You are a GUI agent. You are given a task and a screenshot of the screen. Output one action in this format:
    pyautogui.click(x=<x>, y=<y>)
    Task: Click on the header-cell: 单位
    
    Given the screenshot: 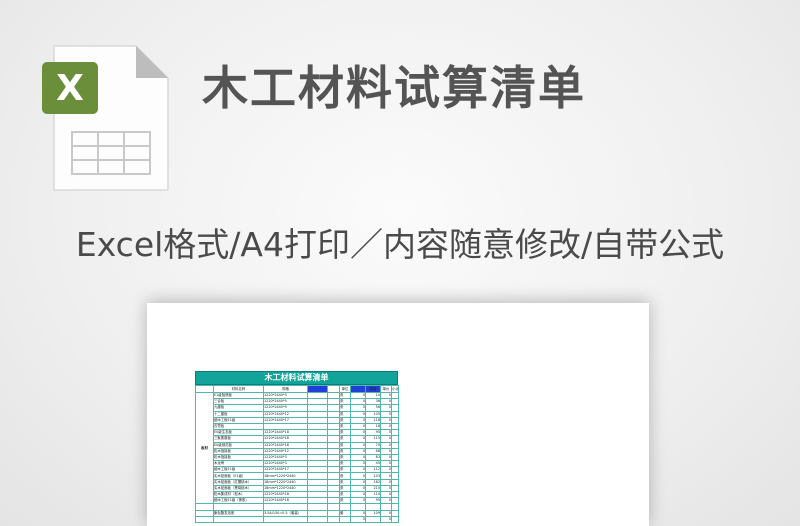 What is the action you would take?
    pyautogui.click(x=345, y=389)
    